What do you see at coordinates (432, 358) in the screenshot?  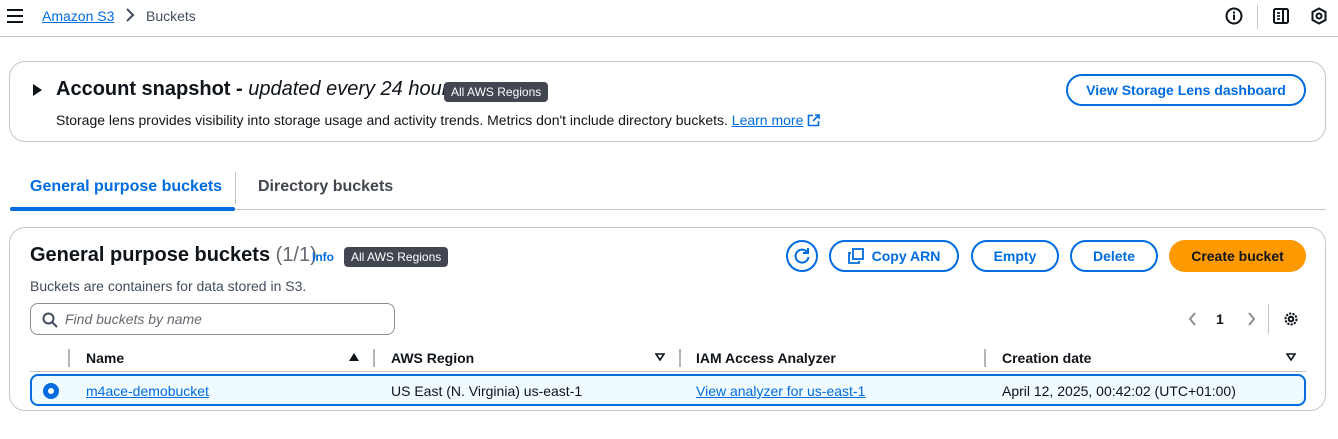 I see `column-region-header: AWS Region` at bounding box center [432, 358].